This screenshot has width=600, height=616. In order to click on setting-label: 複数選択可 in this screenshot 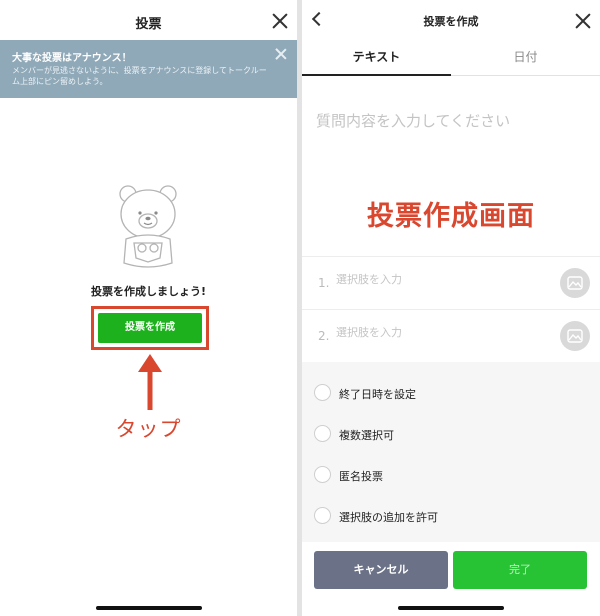, I will do `click(366, 435)`.